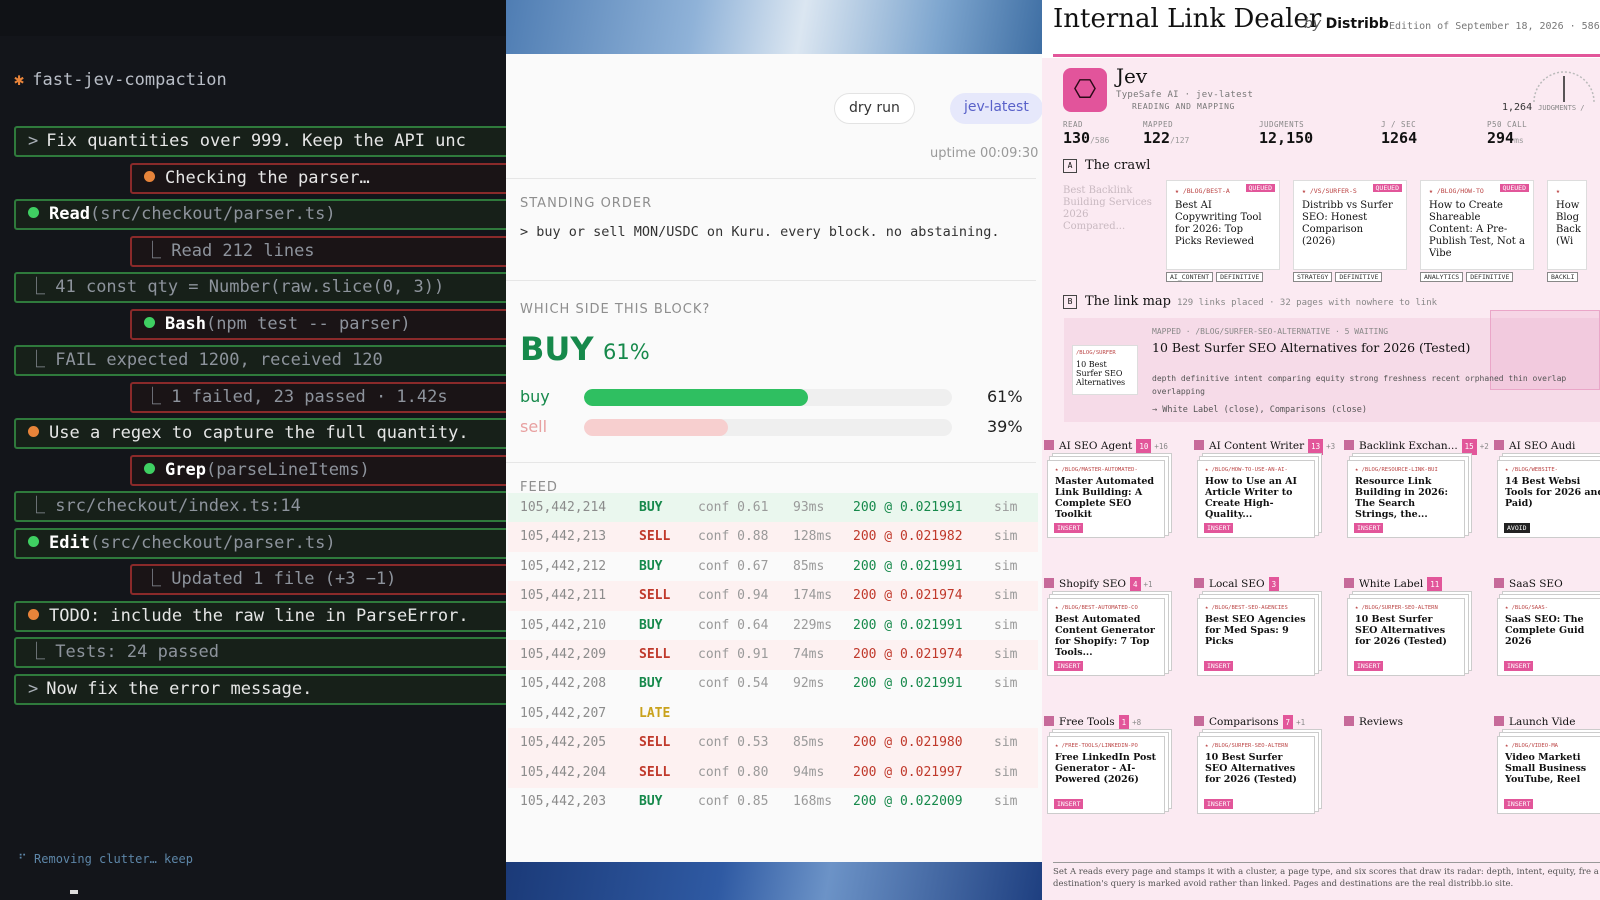 This screenshot has width=1600, height=900. What do you see at coordinates (733, 654) in the screenshot?
I see `confidence: conf 0.91` at bounding box center [733, 654].